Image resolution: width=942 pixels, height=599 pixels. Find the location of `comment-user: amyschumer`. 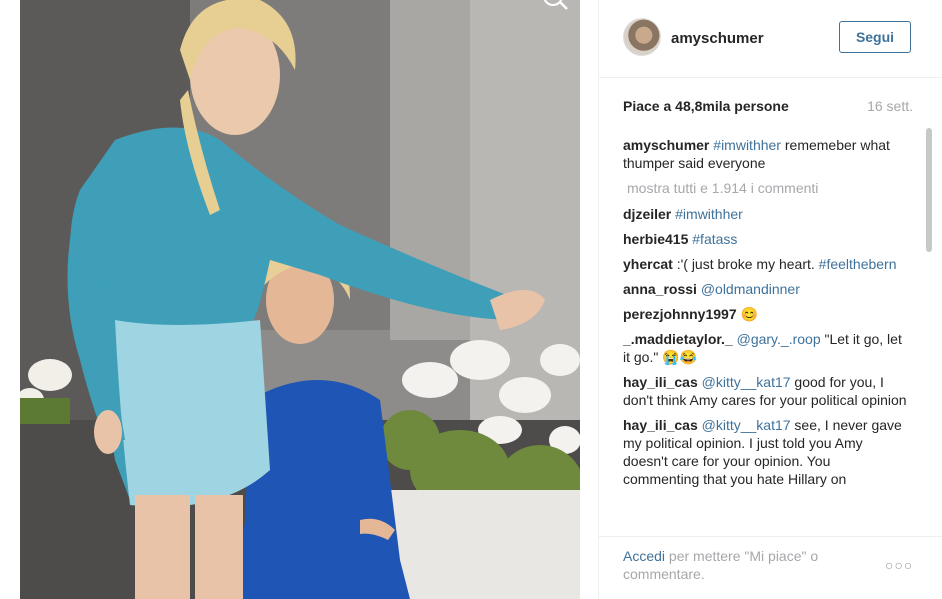

comment-user: amyschumer is located at coordinates (666, 145).